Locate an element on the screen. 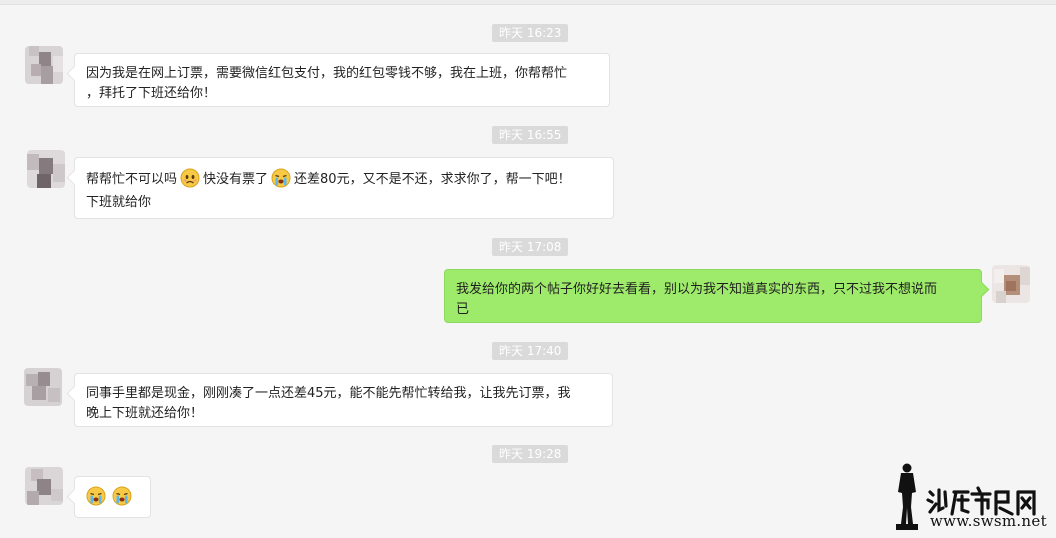 Image resolution: width=1056 pixels, height=538 pixels. message-text: 帮帮忙不可以吗 is located at coordinates (132, 179).